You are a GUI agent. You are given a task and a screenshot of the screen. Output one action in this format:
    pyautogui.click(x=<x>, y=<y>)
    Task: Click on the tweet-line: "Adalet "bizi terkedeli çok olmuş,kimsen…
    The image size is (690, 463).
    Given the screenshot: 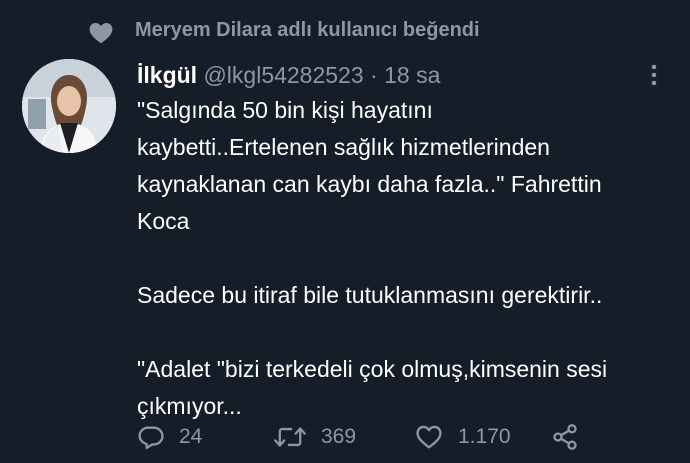 What is the action you would take?
    pyautogui.click(x=372, y=369)
    